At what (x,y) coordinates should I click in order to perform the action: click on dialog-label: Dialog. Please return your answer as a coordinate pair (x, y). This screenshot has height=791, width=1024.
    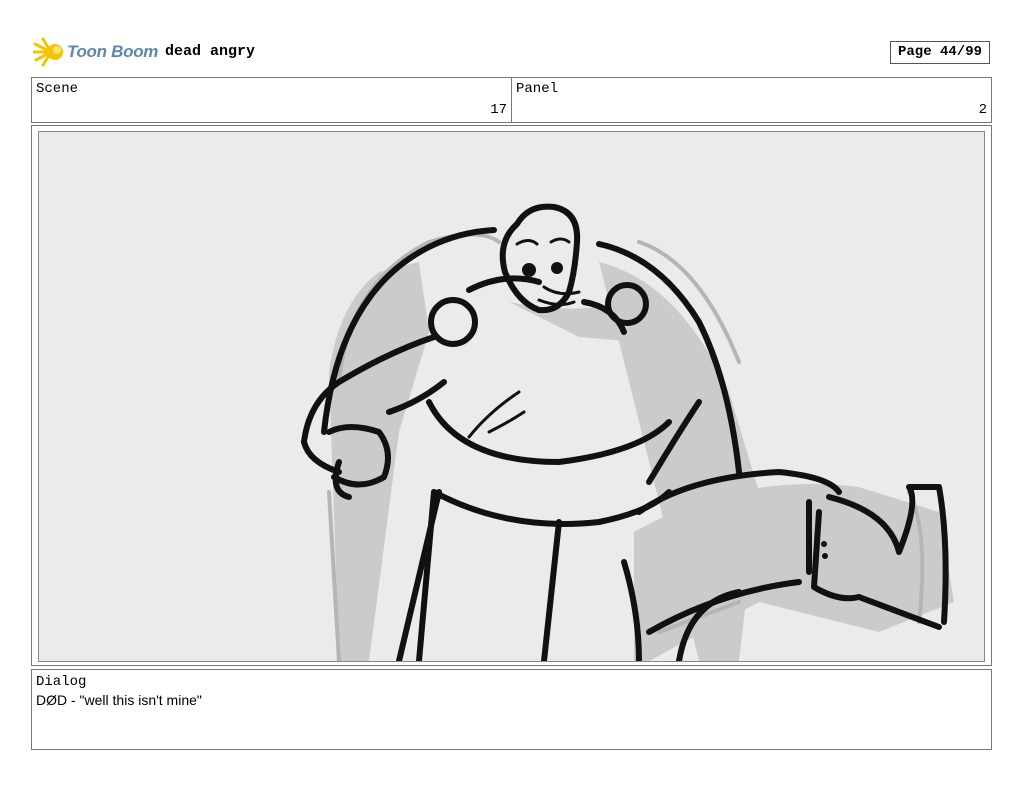
    Looking at the image, I should click on (61, 682).